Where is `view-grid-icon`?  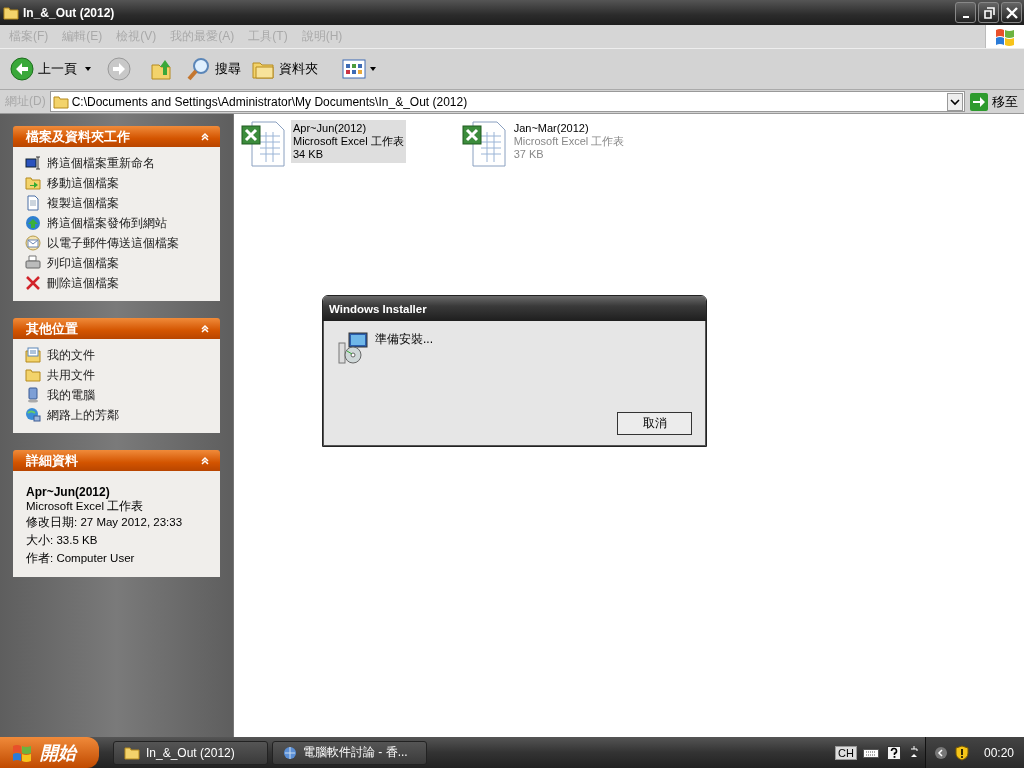
view-grid-icon is located at coordinates (354, 69).